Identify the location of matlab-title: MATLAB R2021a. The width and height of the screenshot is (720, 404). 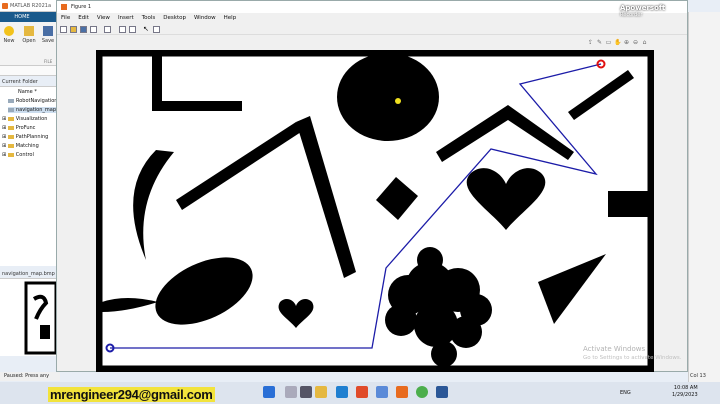
(31, 6).